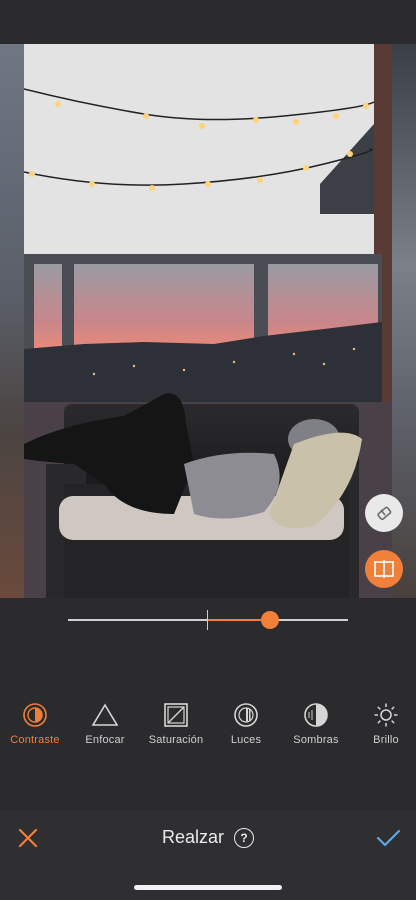 The image size is (416, 900). I want to click on tool-label: Saturación, so click(176, 740).